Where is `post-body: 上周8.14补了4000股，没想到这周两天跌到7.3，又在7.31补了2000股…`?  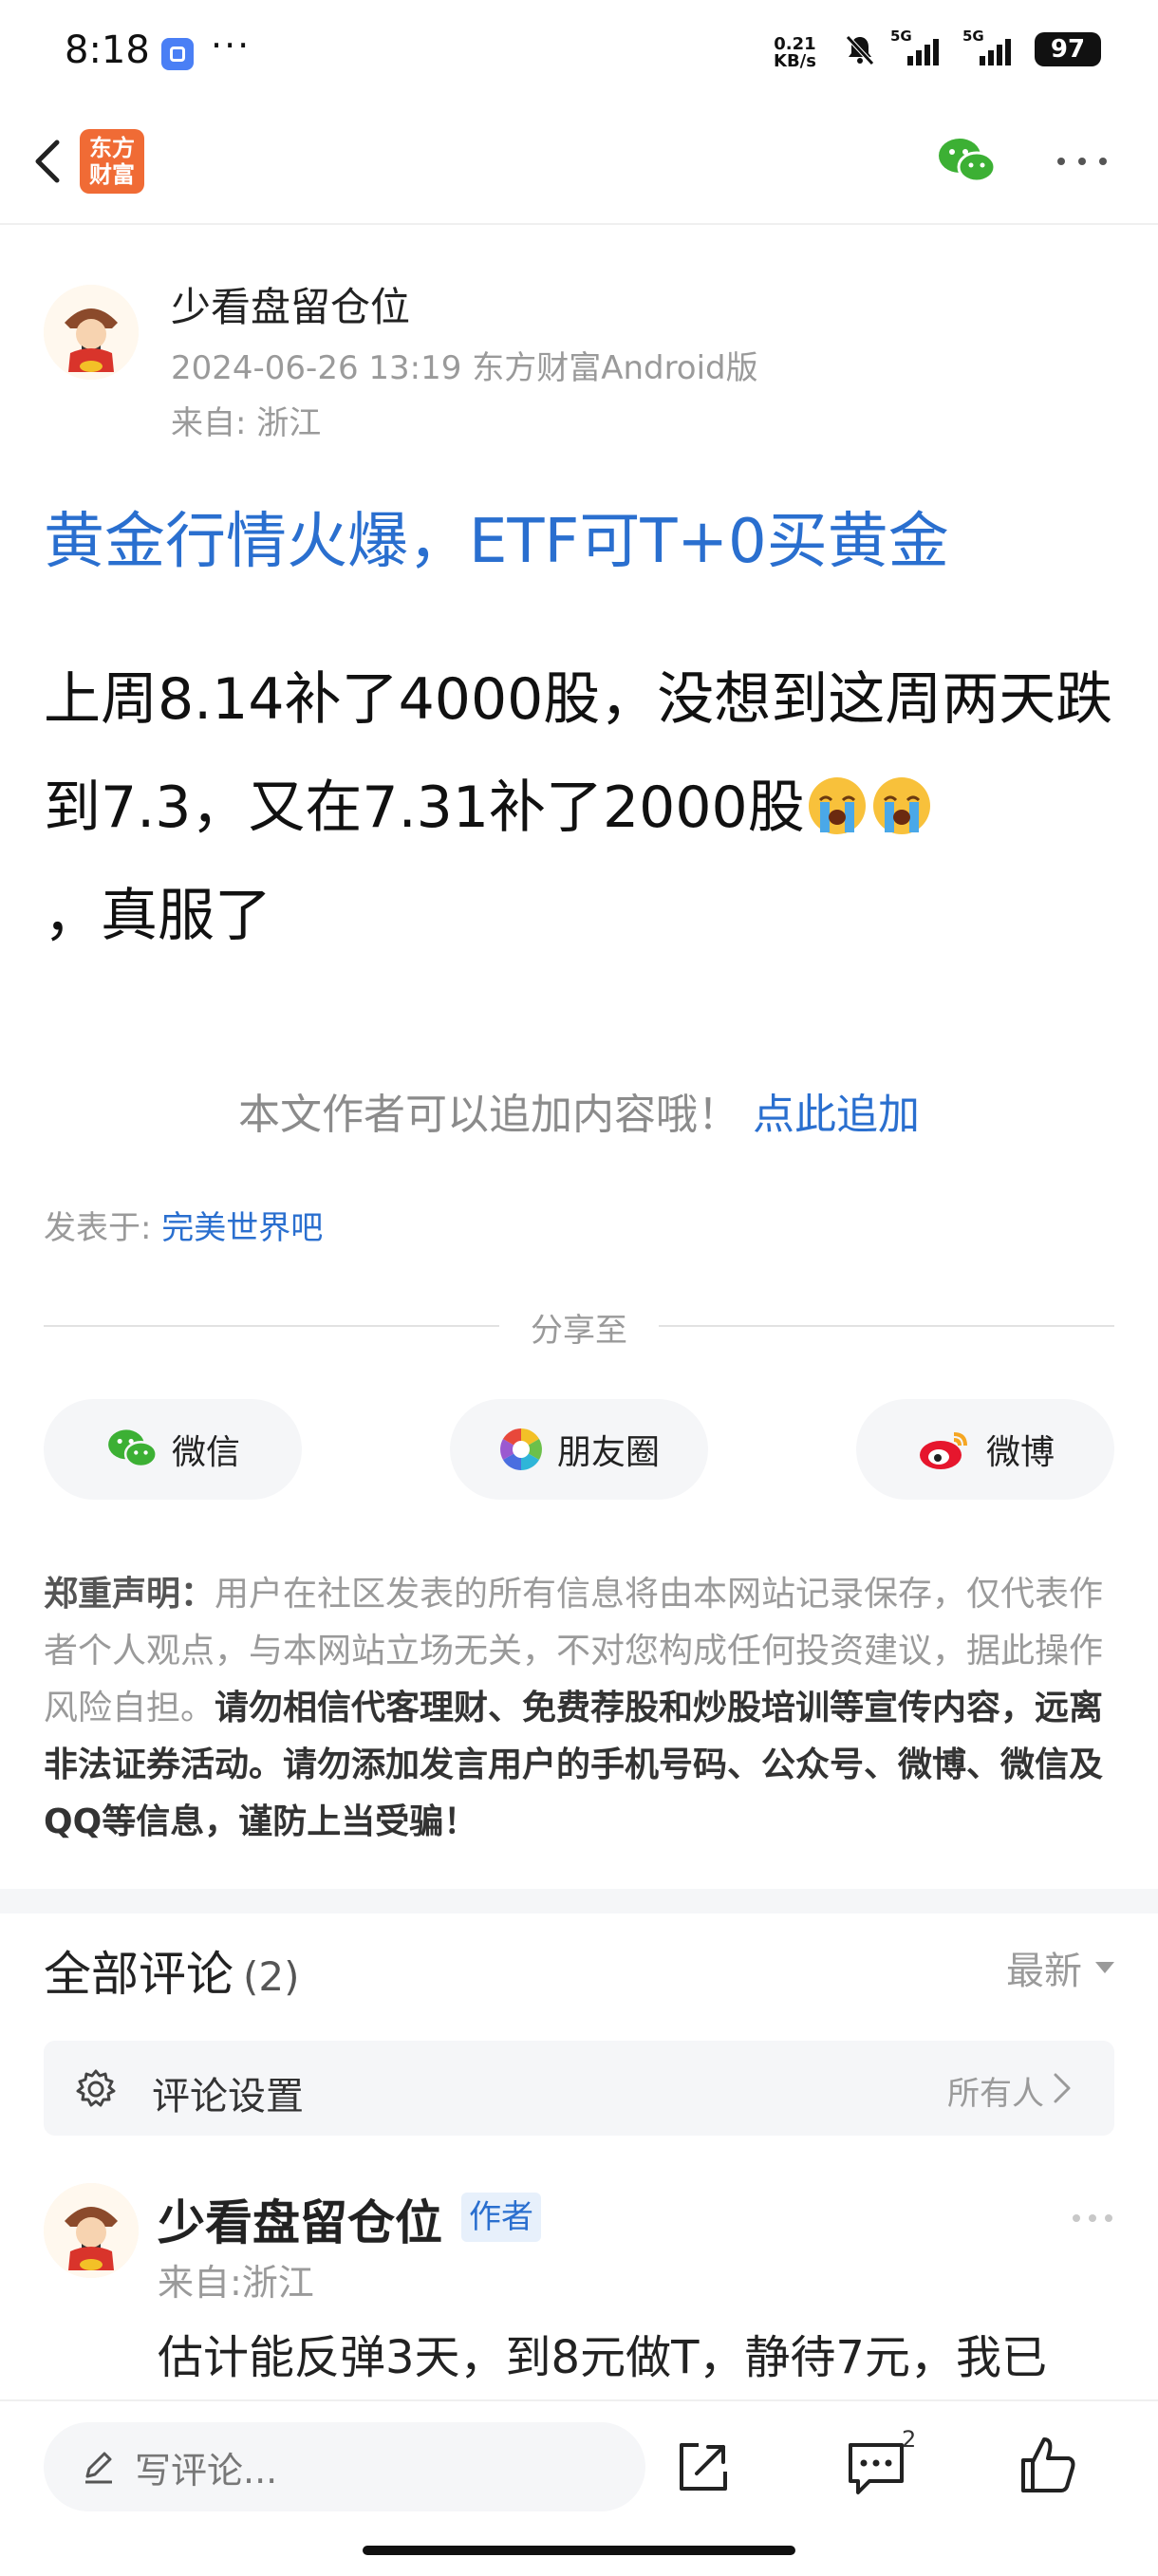 post-body: 上周8.14补了4000股，没想到这周两天跌到7.3，又在7.31补了2000股… is located at coordinates (578, 807).